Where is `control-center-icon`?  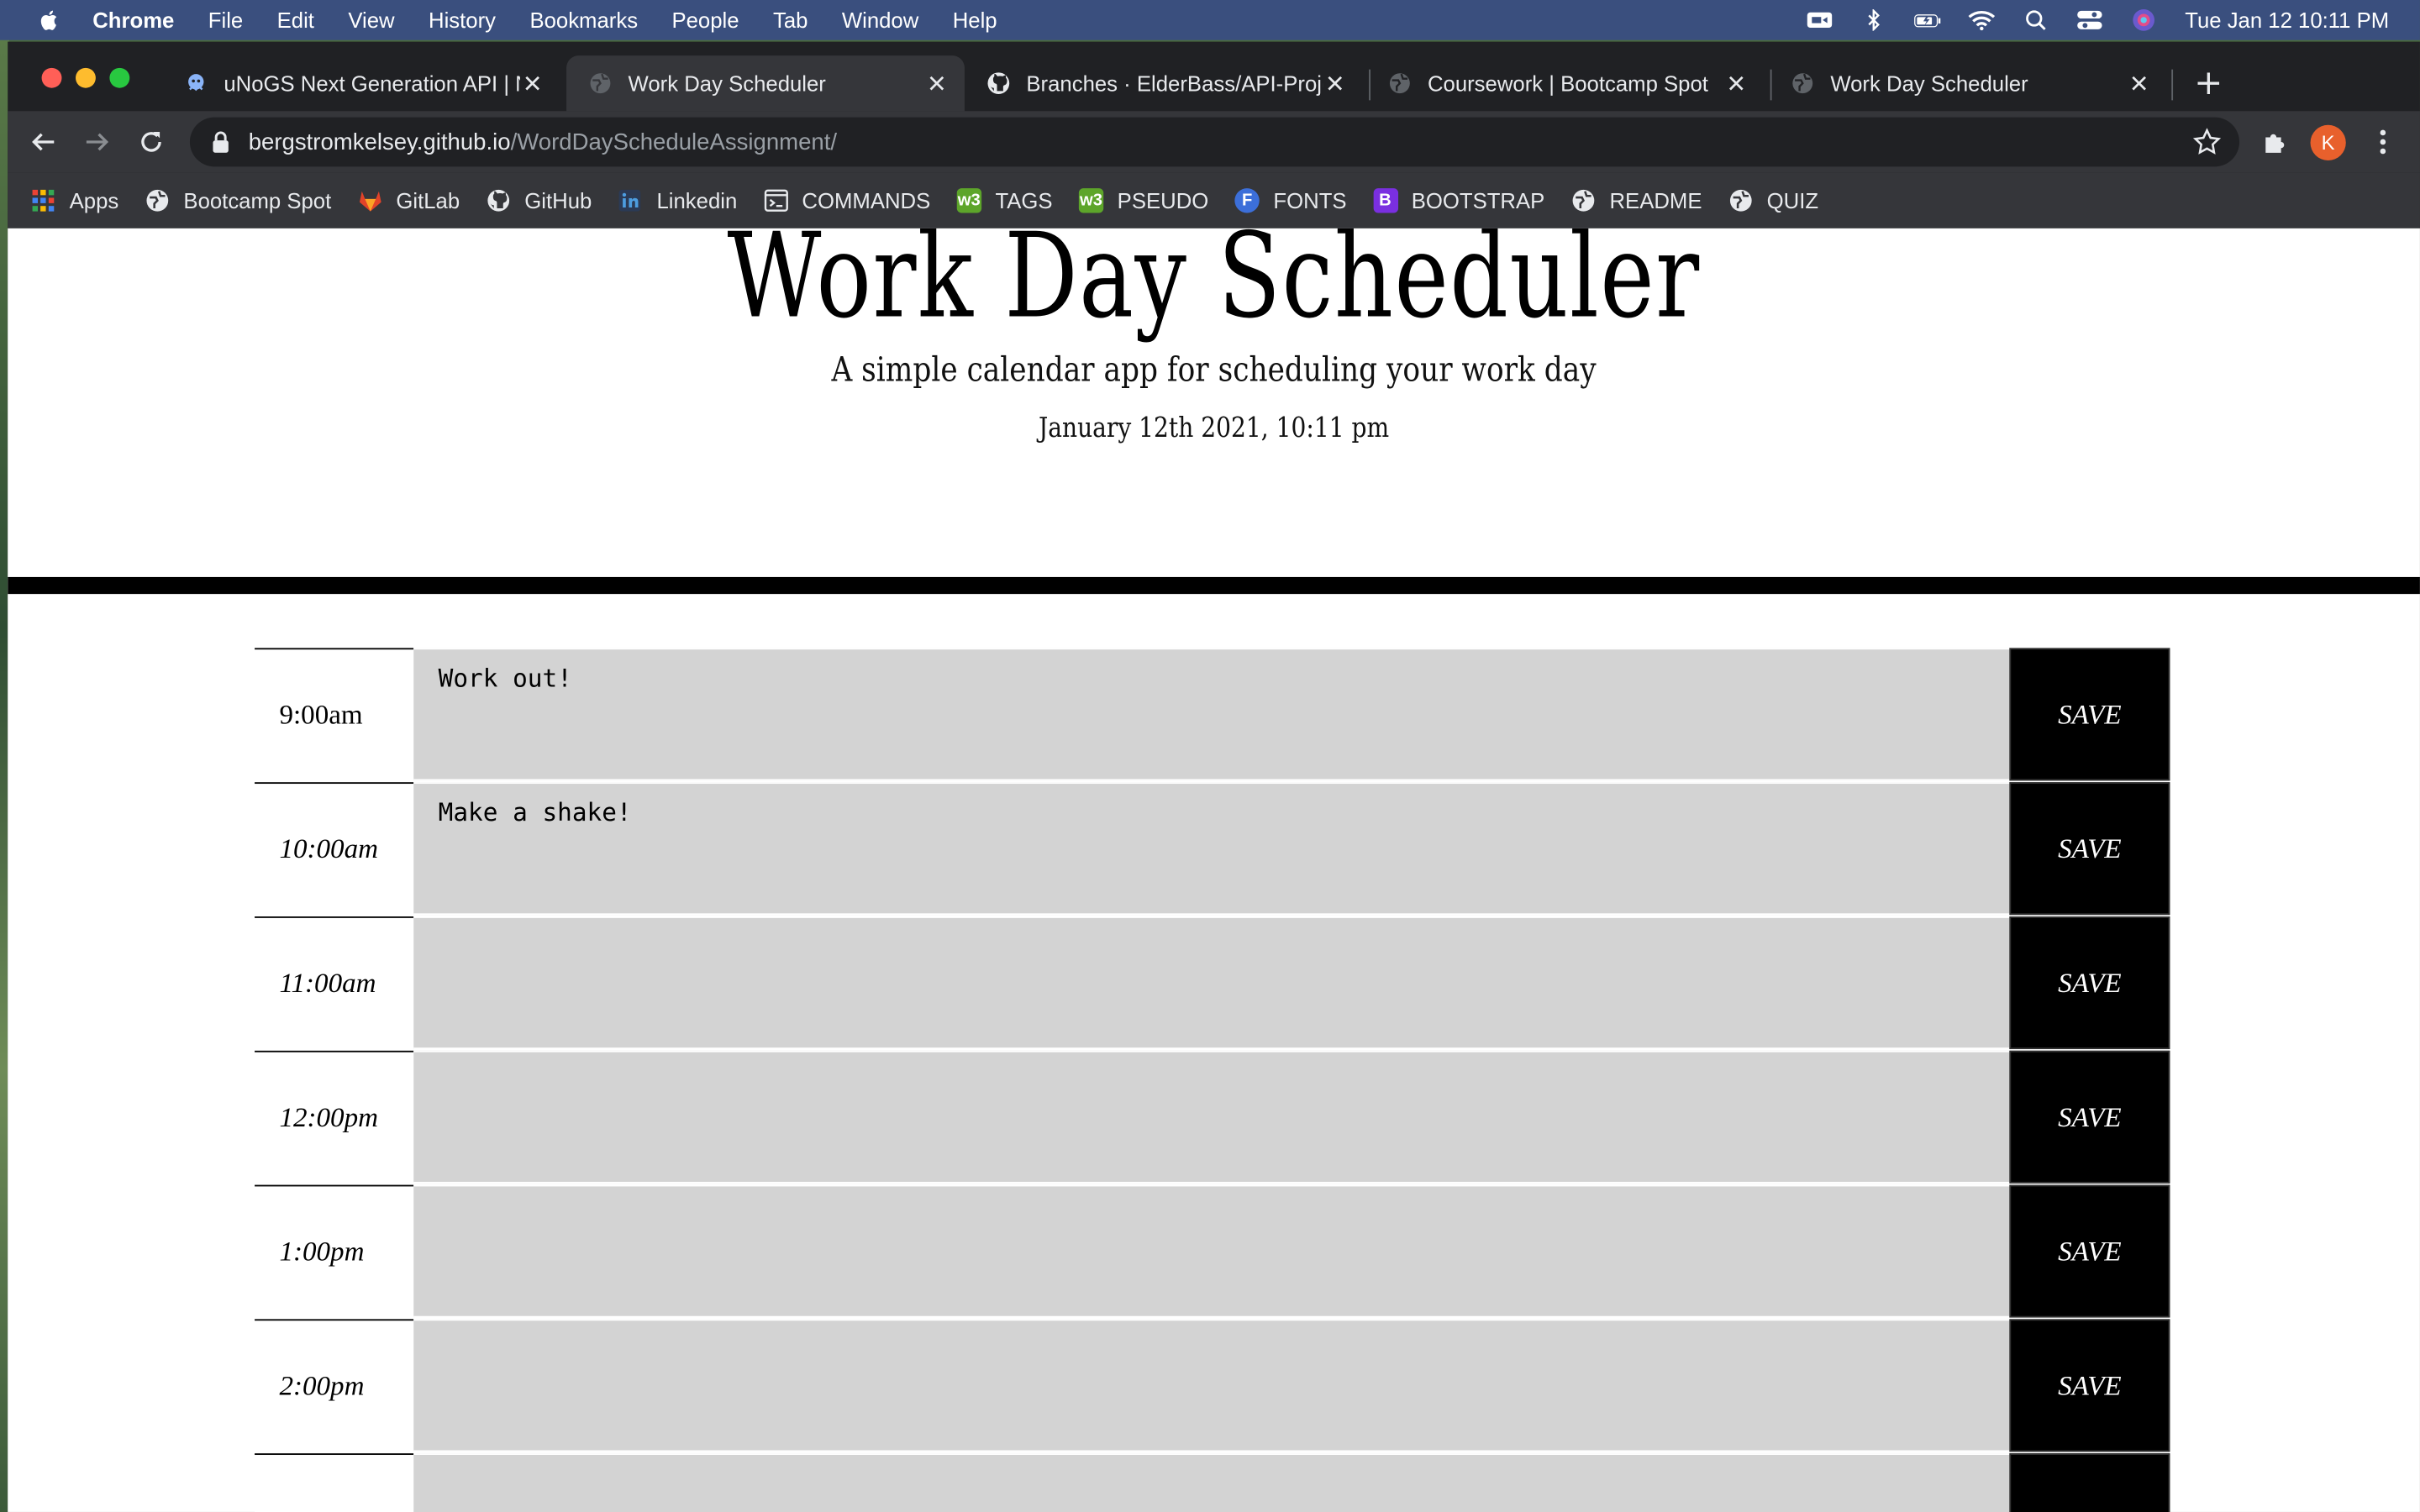
control-center-icon is located at coordinates (2089, 20).